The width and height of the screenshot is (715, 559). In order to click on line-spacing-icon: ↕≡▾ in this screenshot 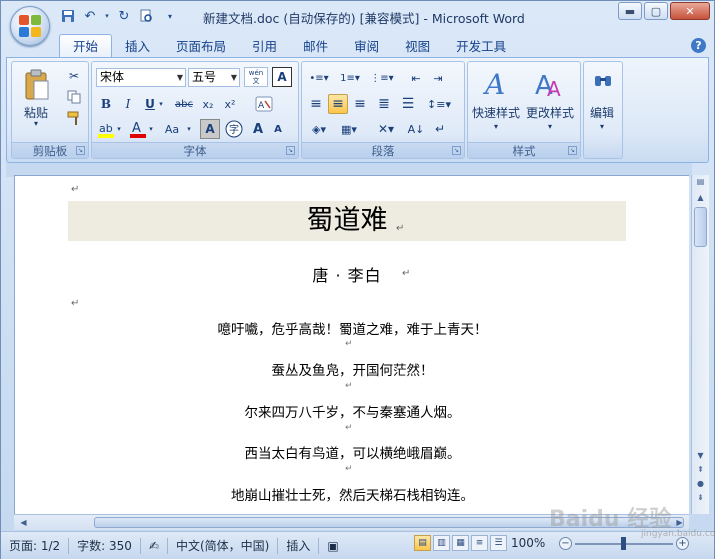, I will do `click(439, 104)`.